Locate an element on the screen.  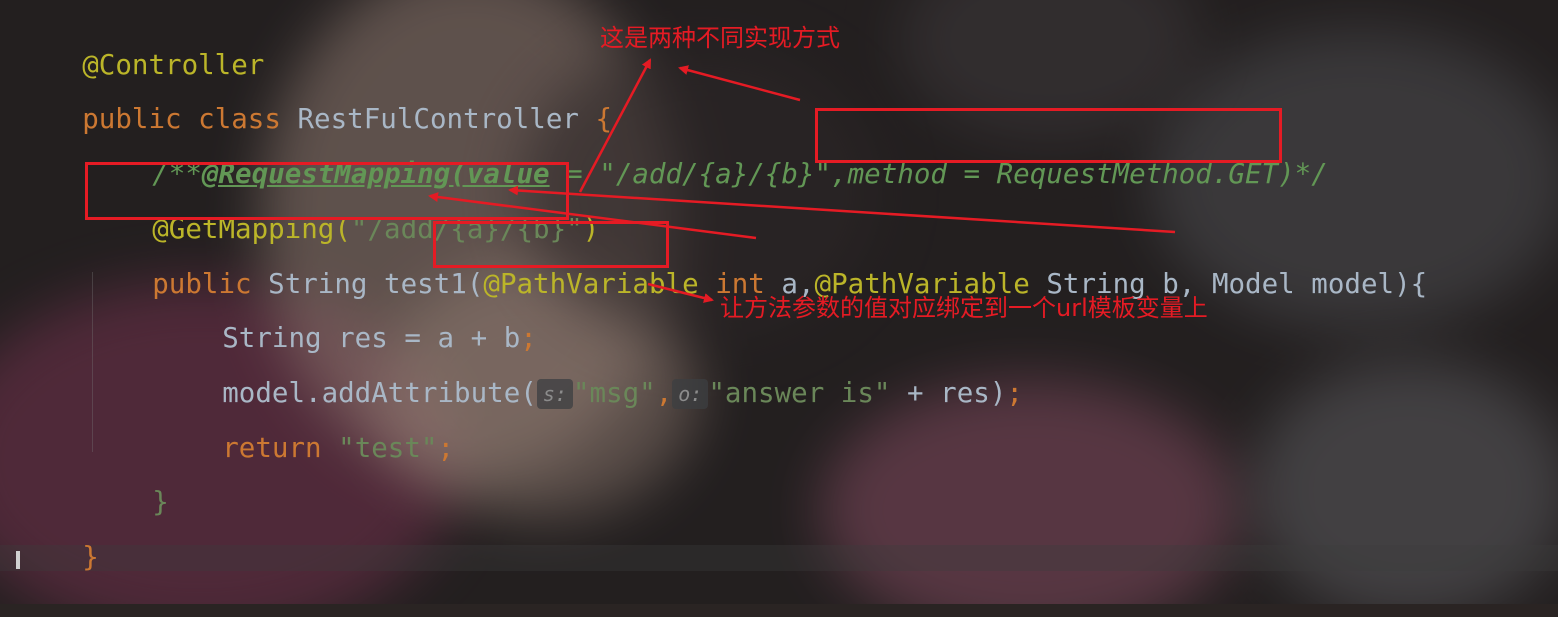
code-line-1: @Controller is located at coordinates (140, 43).